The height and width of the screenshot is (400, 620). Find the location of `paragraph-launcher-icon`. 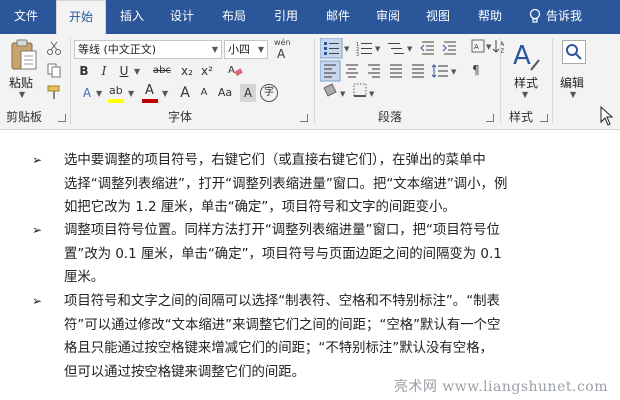

paragraph-launcher-icon is located at coordinates (490, 118).